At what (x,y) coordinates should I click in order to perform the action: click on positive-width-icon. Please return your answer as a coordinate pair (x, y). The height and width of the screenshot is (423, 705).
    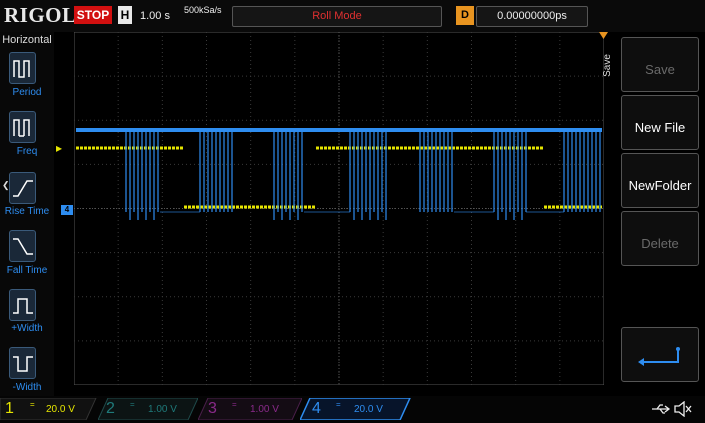
    Looking at the image, I should click on (23, 306).